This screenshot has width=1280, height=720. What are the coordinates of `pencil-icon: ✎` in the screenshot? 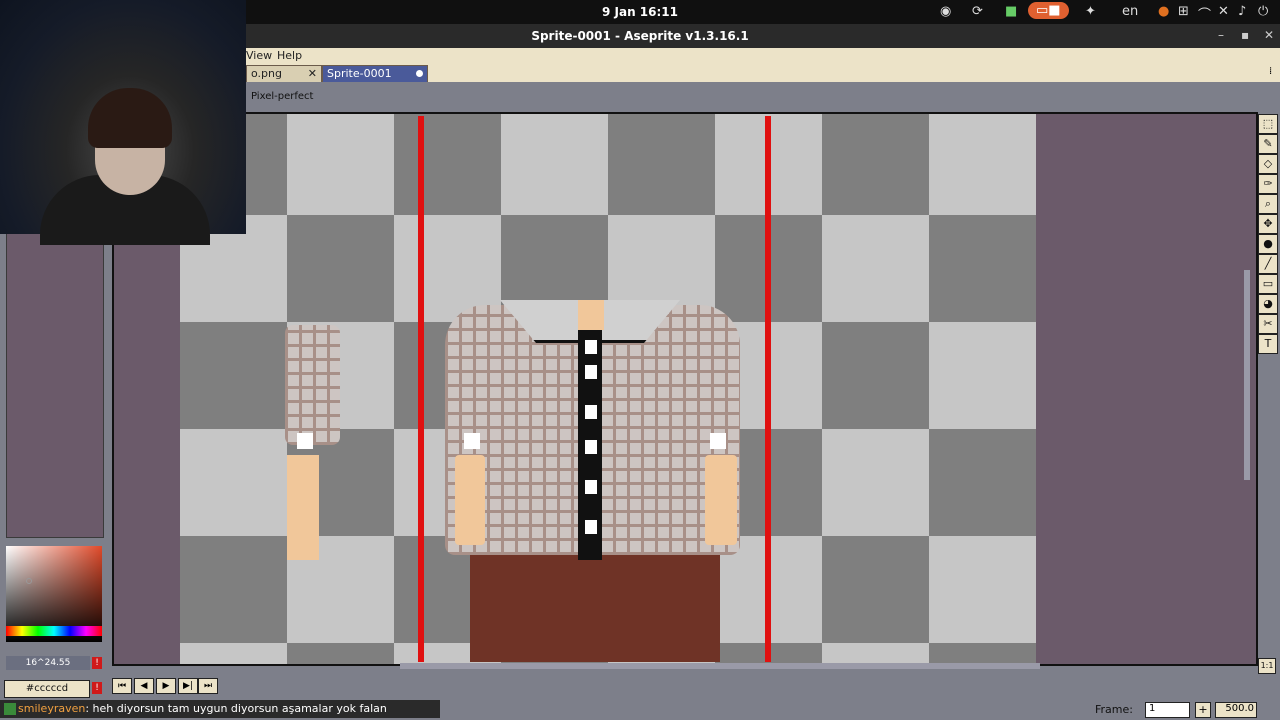 It's located at (1268, 144).